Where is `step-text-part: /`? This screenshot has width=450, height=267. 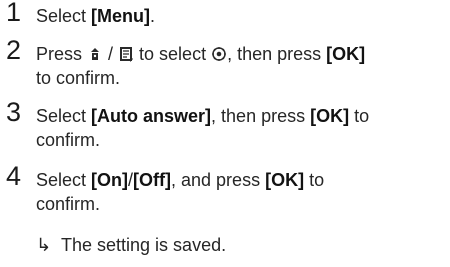 step-text-part: / is located at coordinates (111, 54).